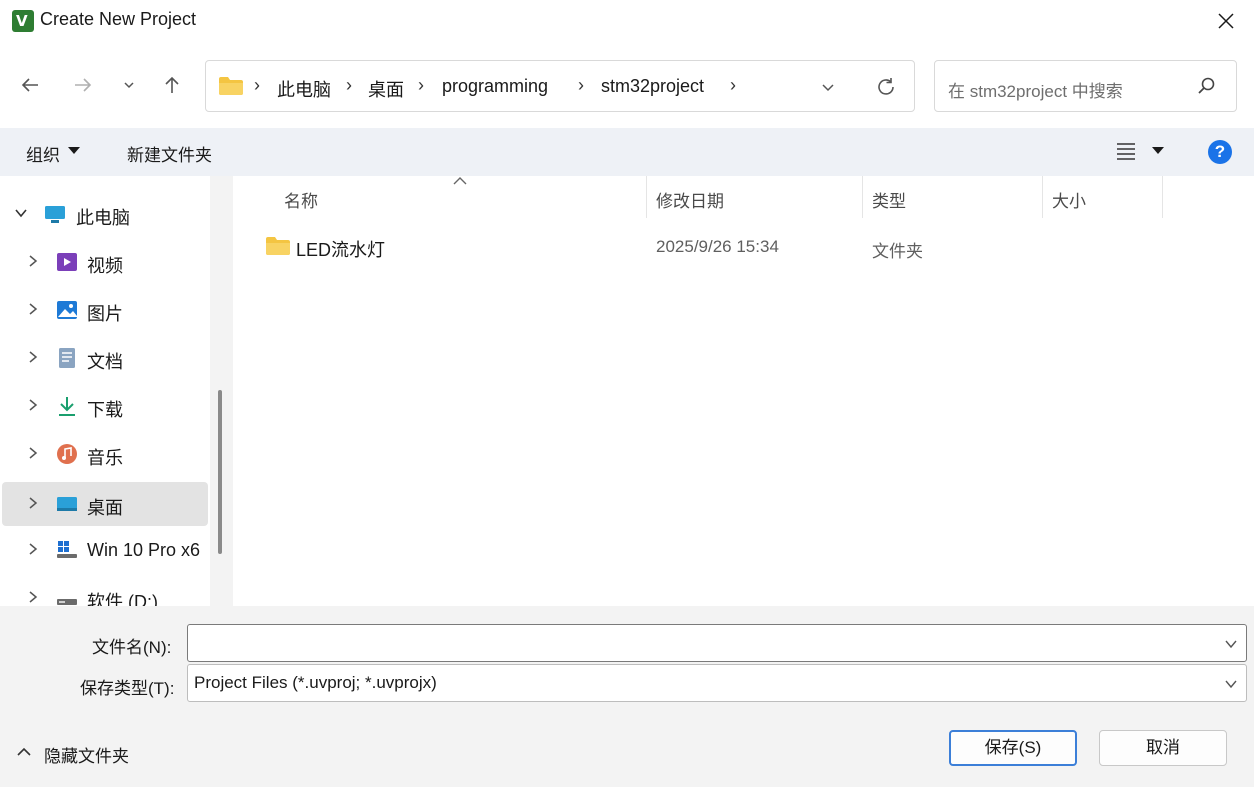 The width and height of the screenshot is (1254, 787). I want to click on up-button, so click(172, 85).